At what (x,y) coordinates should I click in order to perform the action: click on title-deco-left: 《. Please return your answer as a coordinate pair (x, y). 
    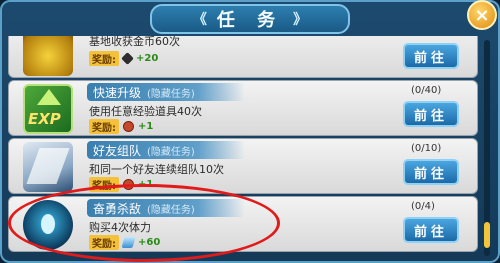
    Looking at the image, I should click on (199, 20).